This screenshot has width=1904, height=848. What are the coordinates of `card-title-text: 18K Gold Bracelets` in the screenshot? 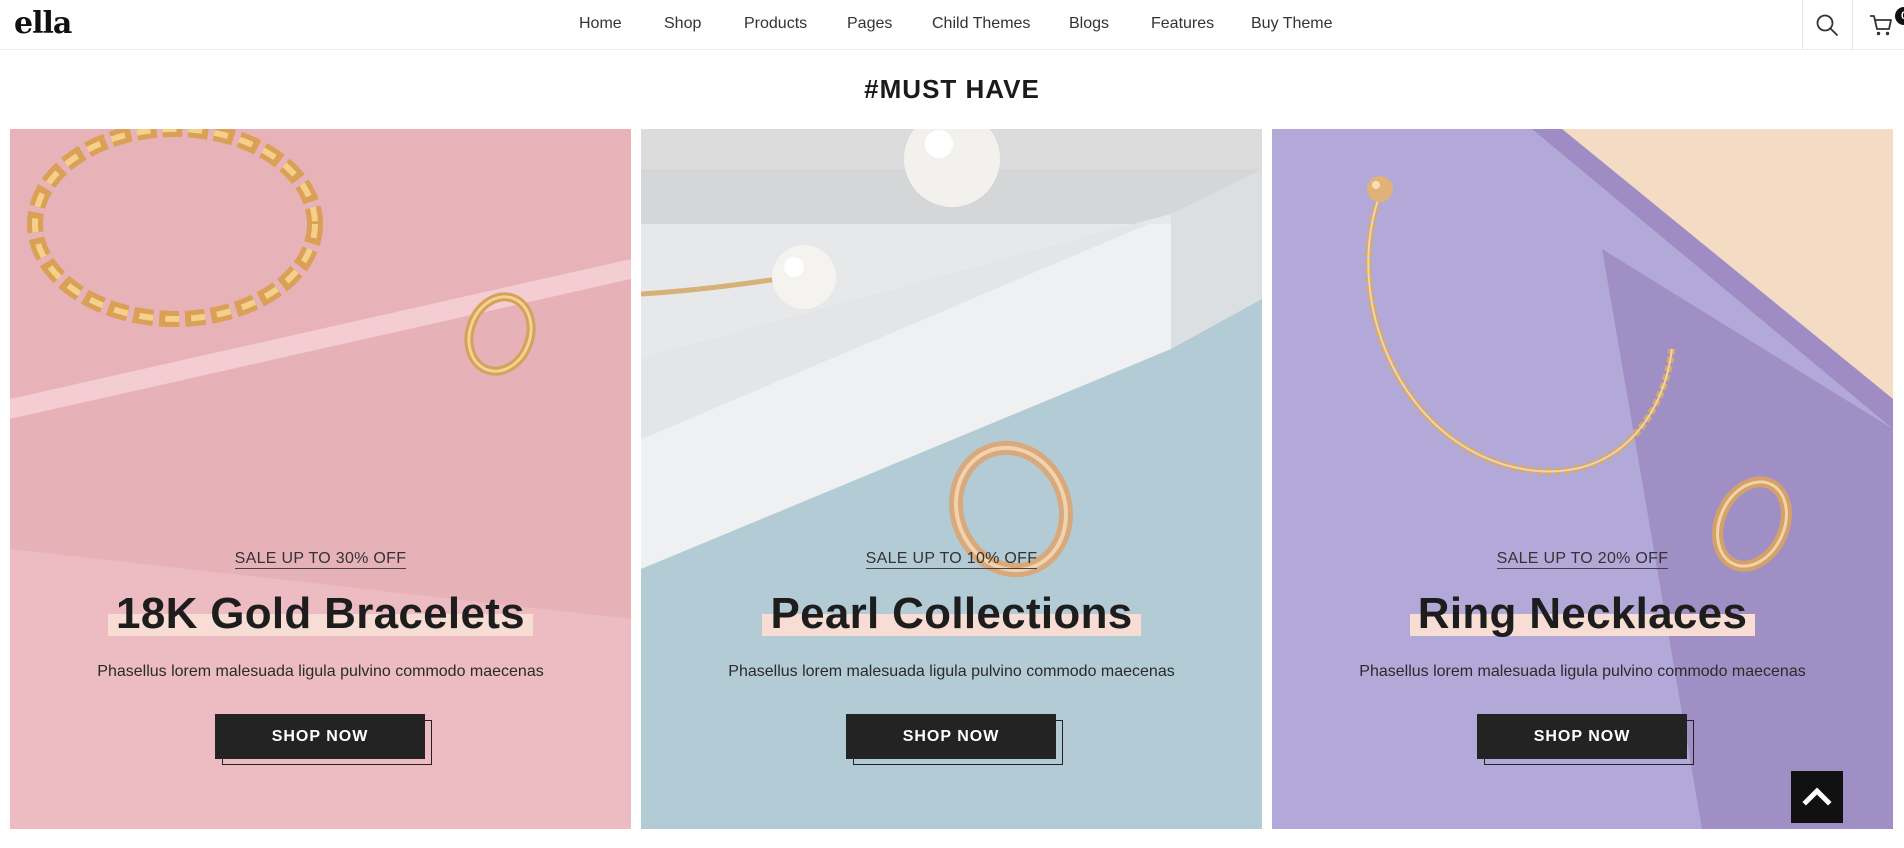 It's located at (320, 613).